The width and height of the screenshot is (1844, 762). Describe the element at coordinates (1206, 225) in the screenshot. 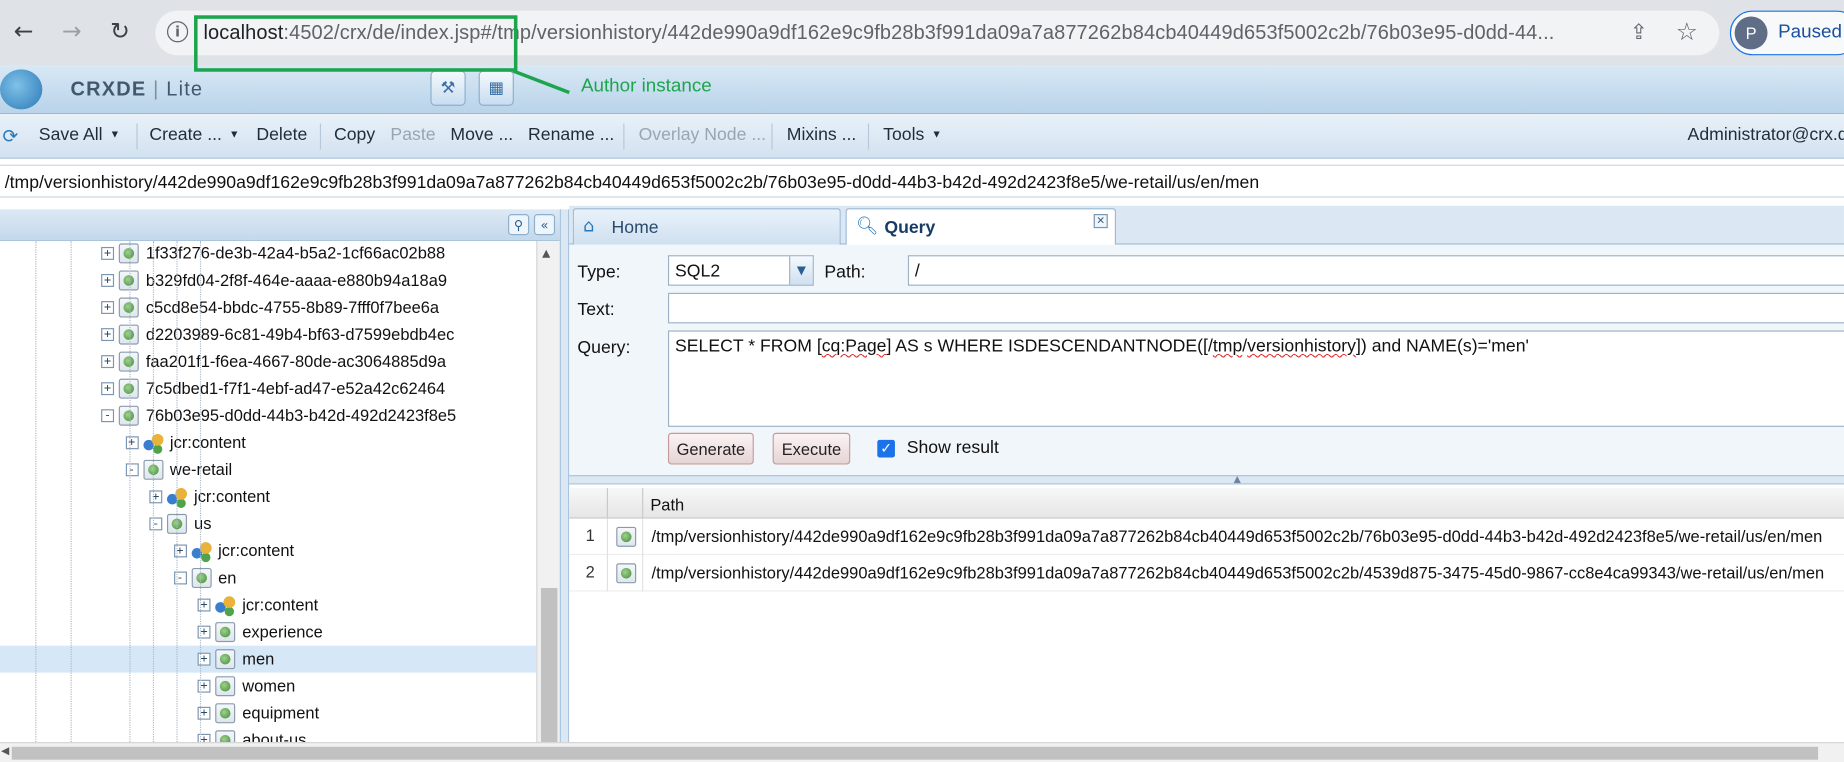

I see `editor-tabs: ⌂ Home 🔍︎ Query ×` at that location.